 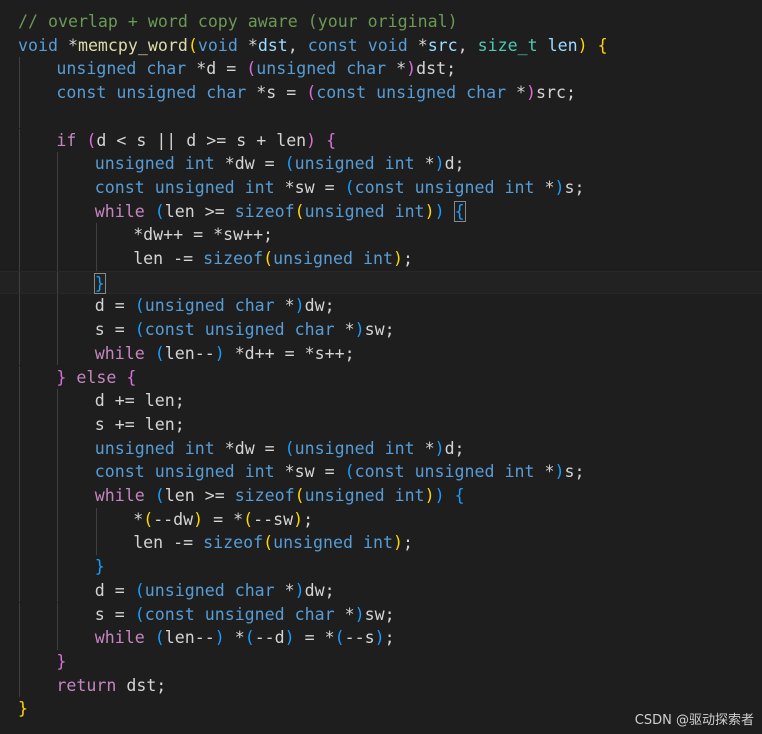 I want to click on code-text: s += len;, so click(x=140, y=425).